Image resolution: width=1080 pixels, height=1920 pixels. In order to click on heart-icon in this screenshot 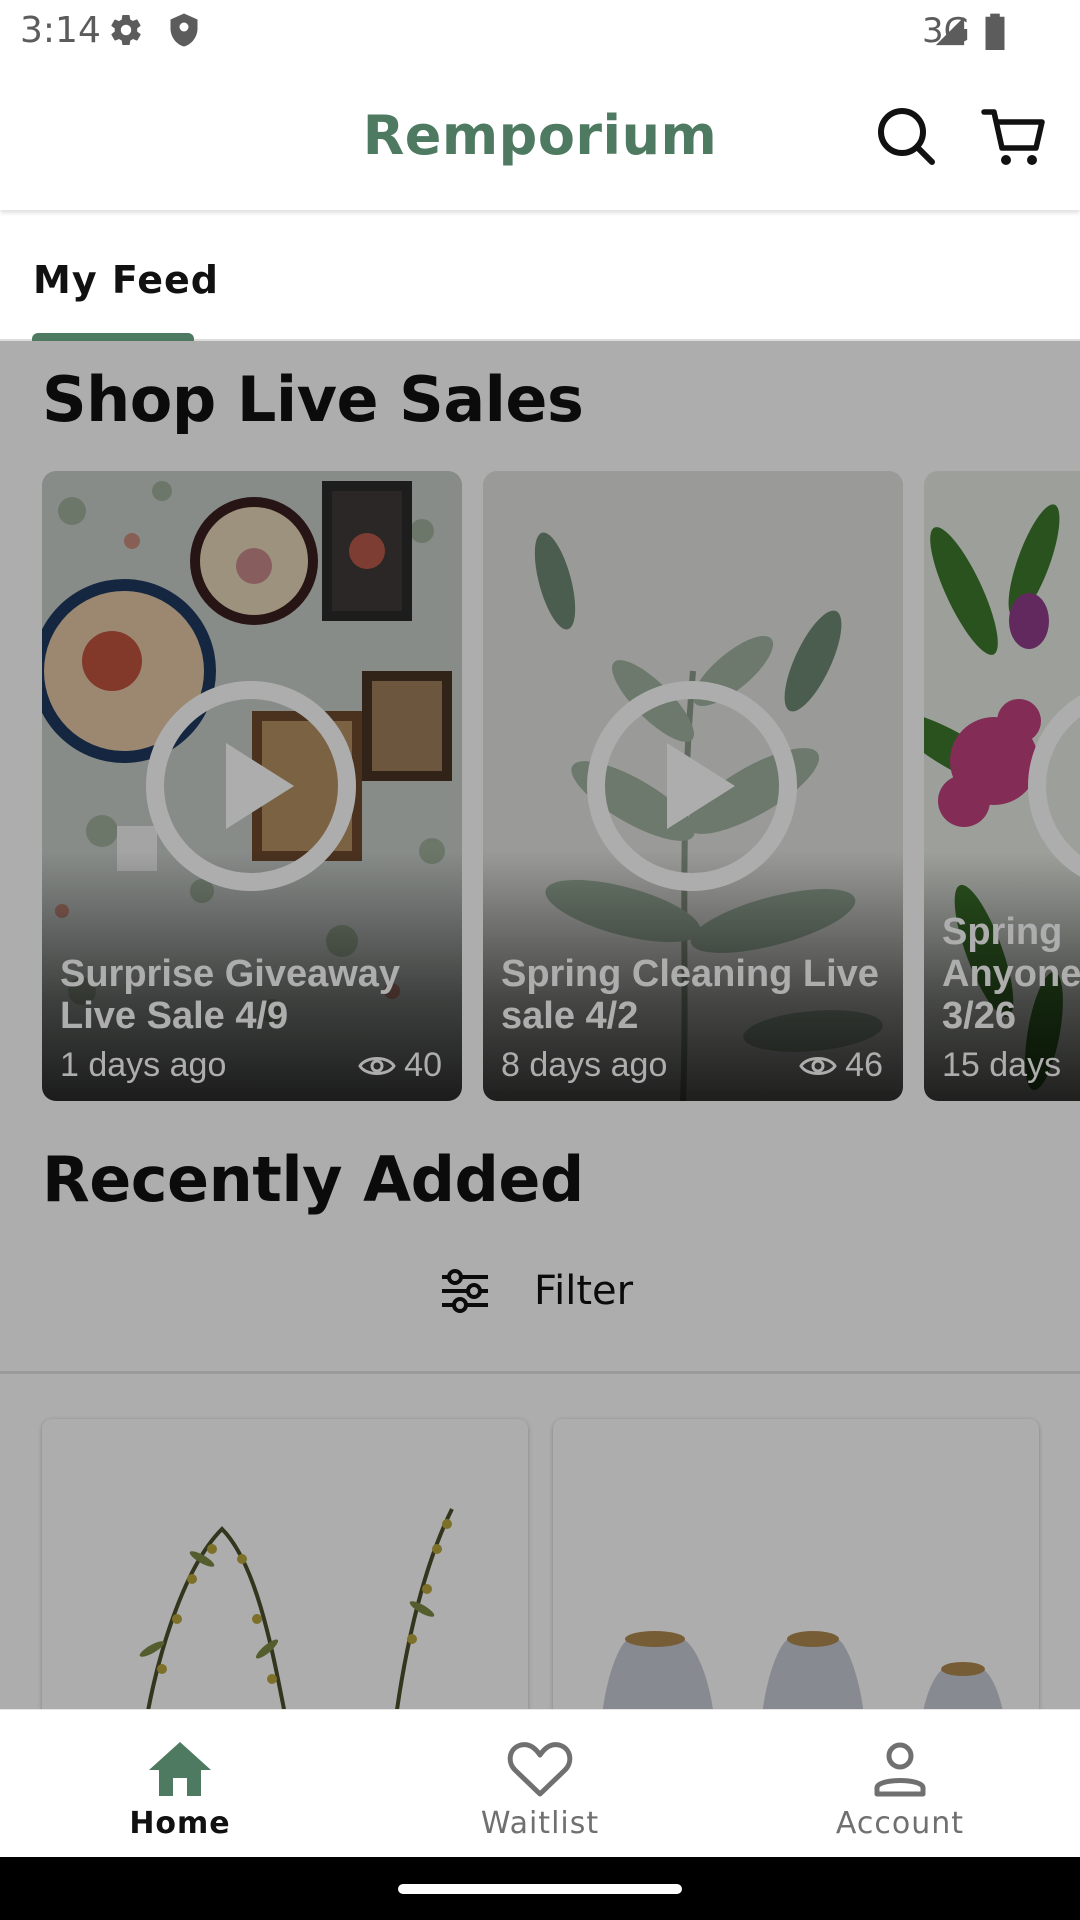, I will do `click(540, 1769)`.